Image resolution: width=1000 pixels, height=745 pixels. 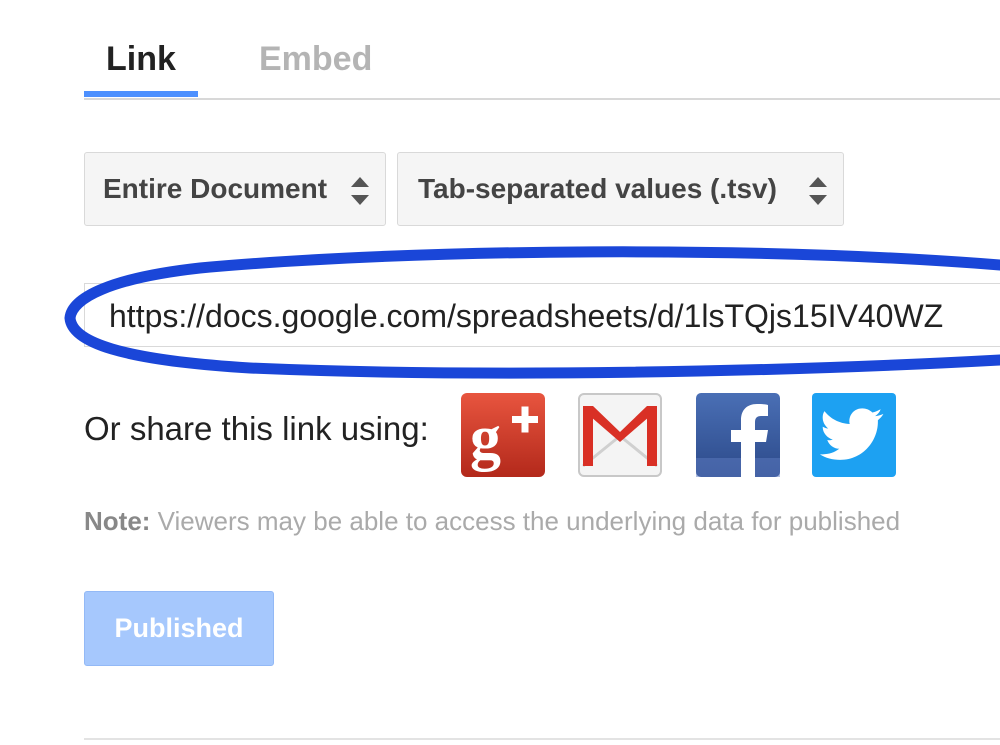 I want to click on google-plus-icon: g, so click(x=503, y=435).